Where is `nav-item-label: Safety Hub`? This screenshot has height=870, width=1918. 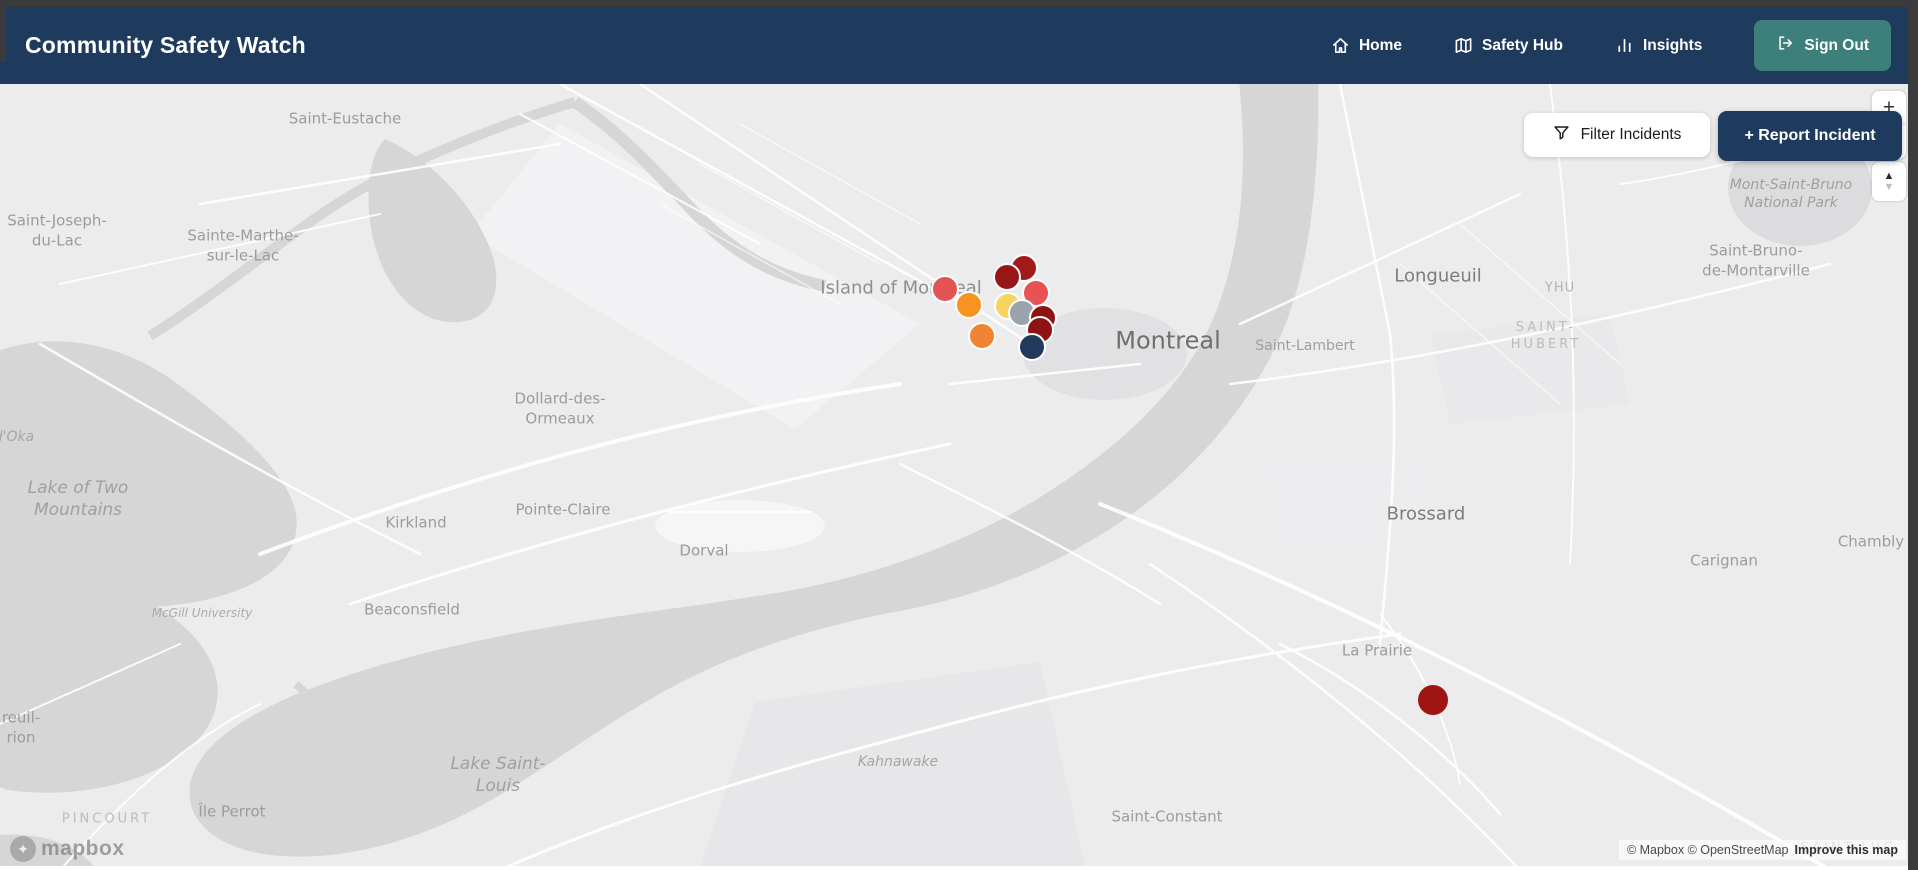 nav-item-label: Safety Hub is located at coordinates (1522, 45).